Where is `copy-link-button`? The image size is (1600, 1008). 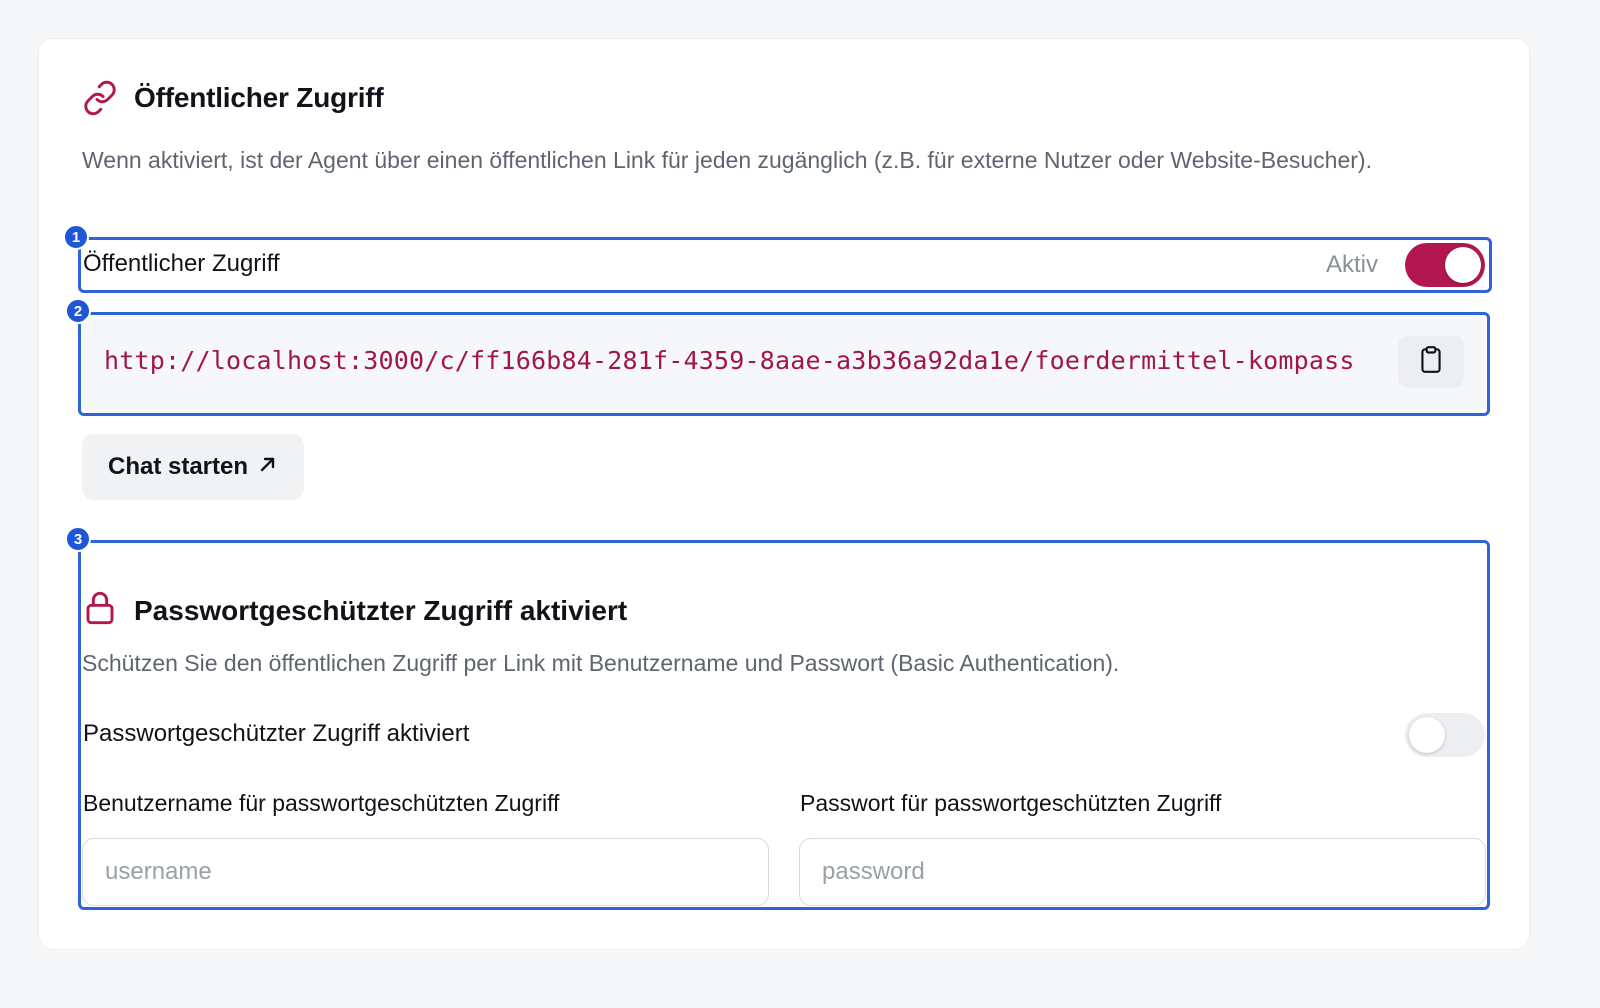
copy-link-button is located at coordinates (1431, 362).